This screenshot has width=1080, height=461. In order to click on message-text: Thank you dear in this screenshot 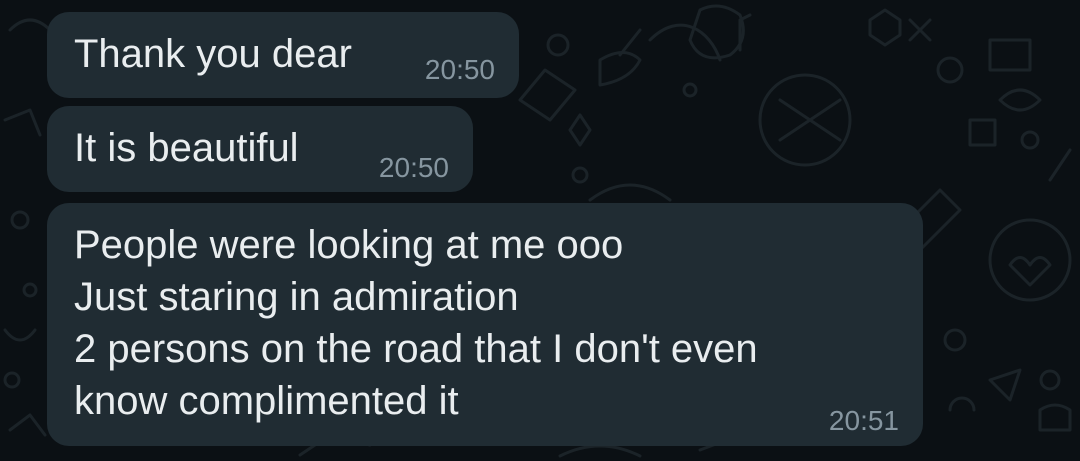, I will do `click(213, 54)`.